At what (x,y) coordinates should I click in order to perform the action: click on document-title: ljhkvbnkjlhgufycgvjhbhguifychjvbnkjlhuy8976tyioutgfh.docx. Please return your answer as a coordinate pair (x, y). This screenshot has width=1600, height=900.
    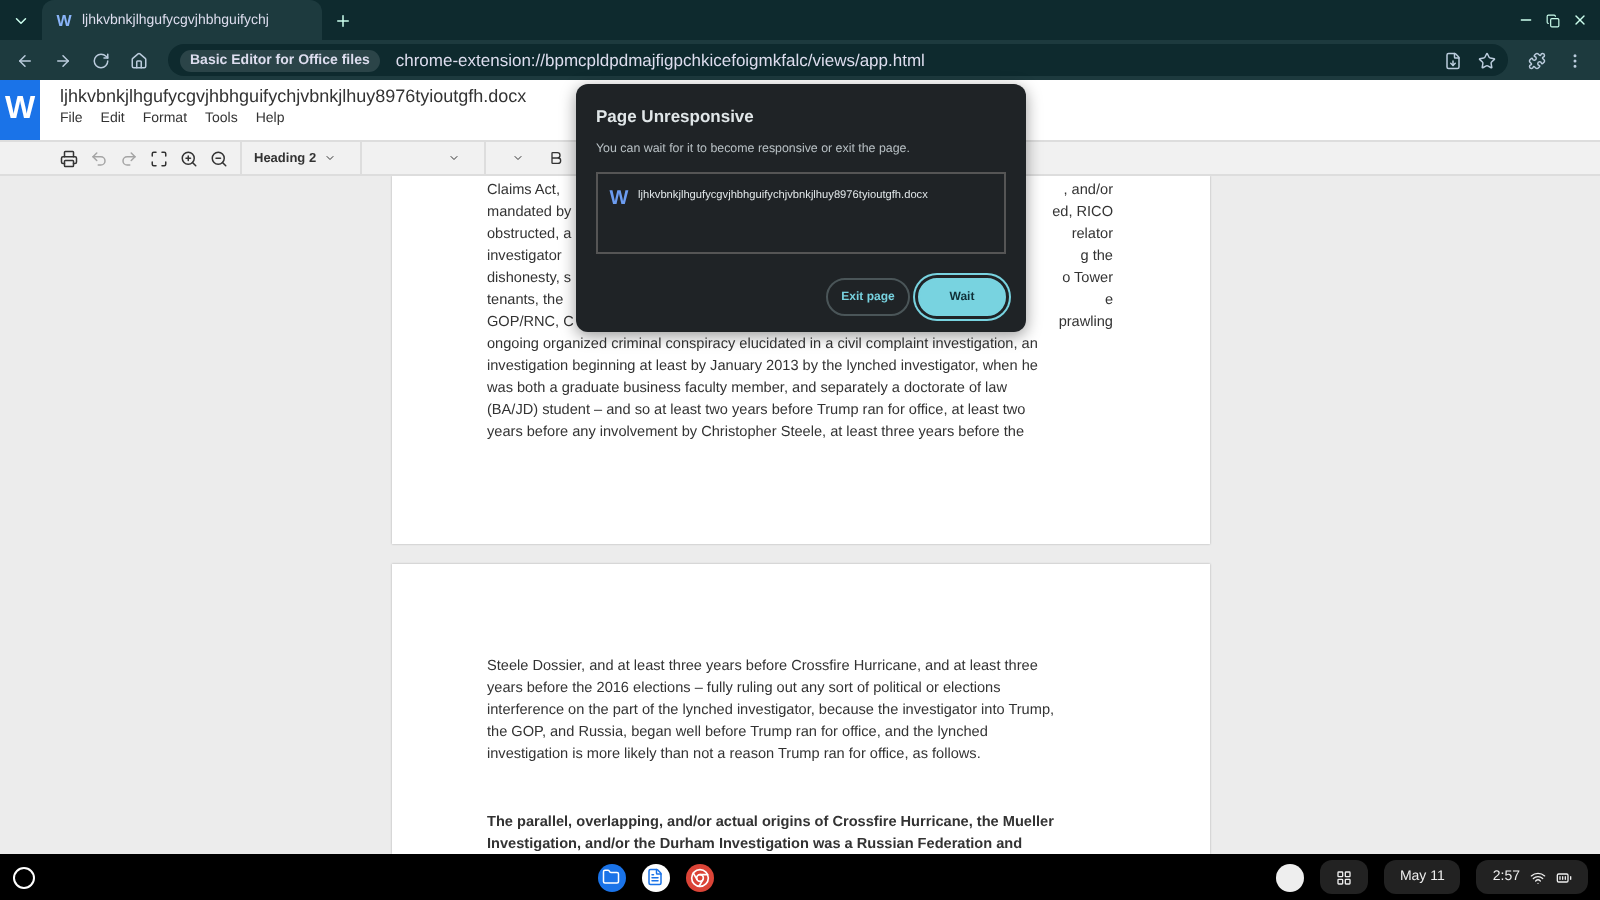
    Looking at the image, I should click on (293, 96).